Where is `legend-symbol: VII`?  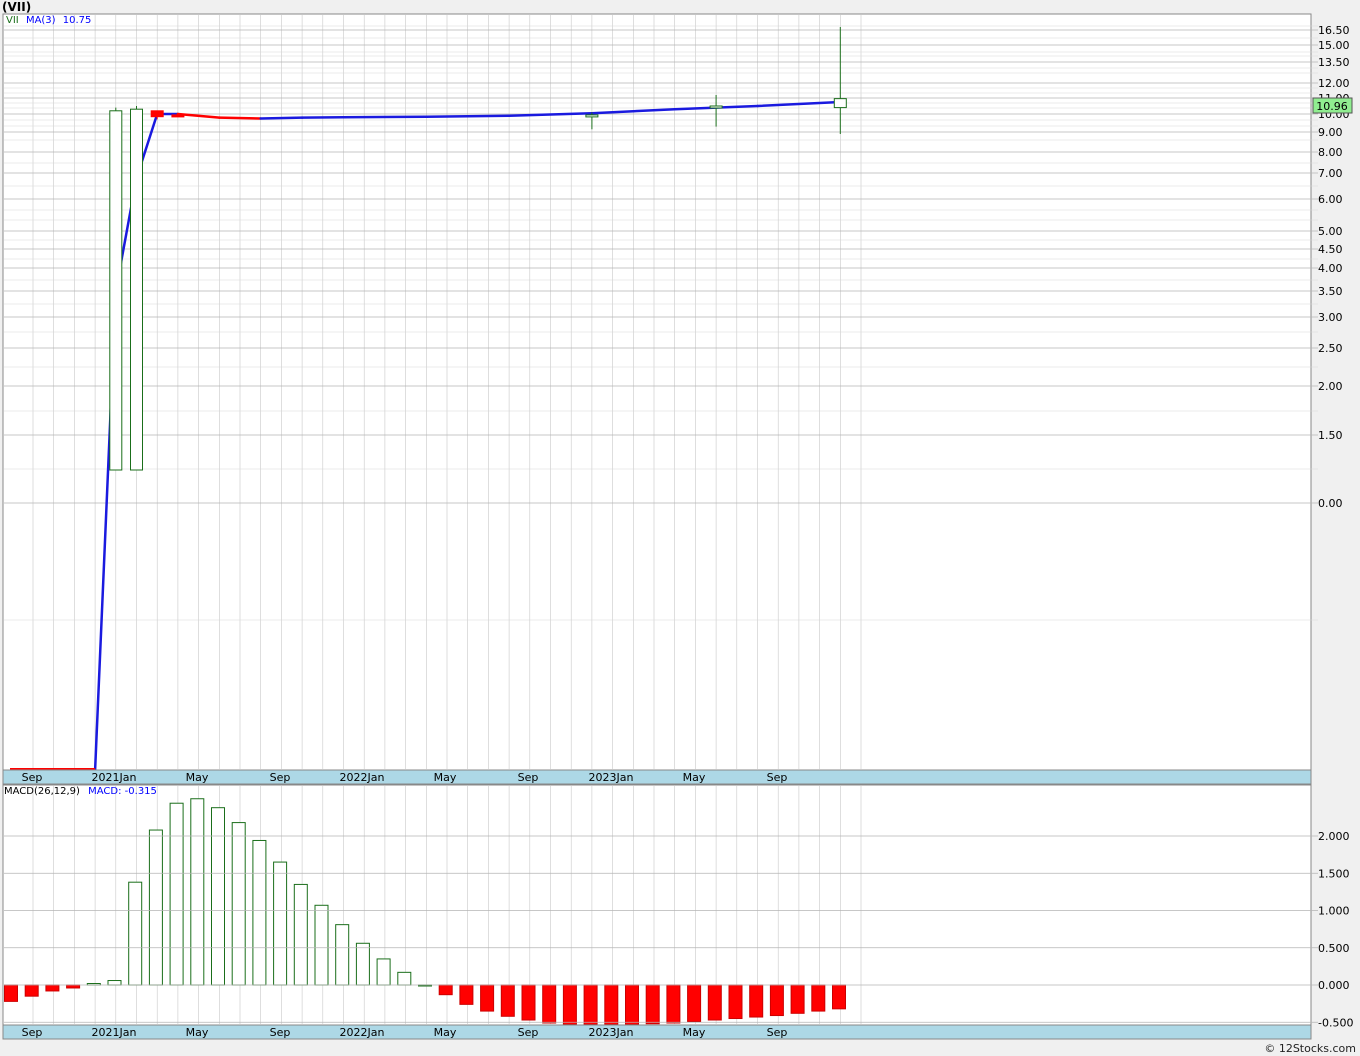
legend-symbol: VII is located at coordinates (12, 20).